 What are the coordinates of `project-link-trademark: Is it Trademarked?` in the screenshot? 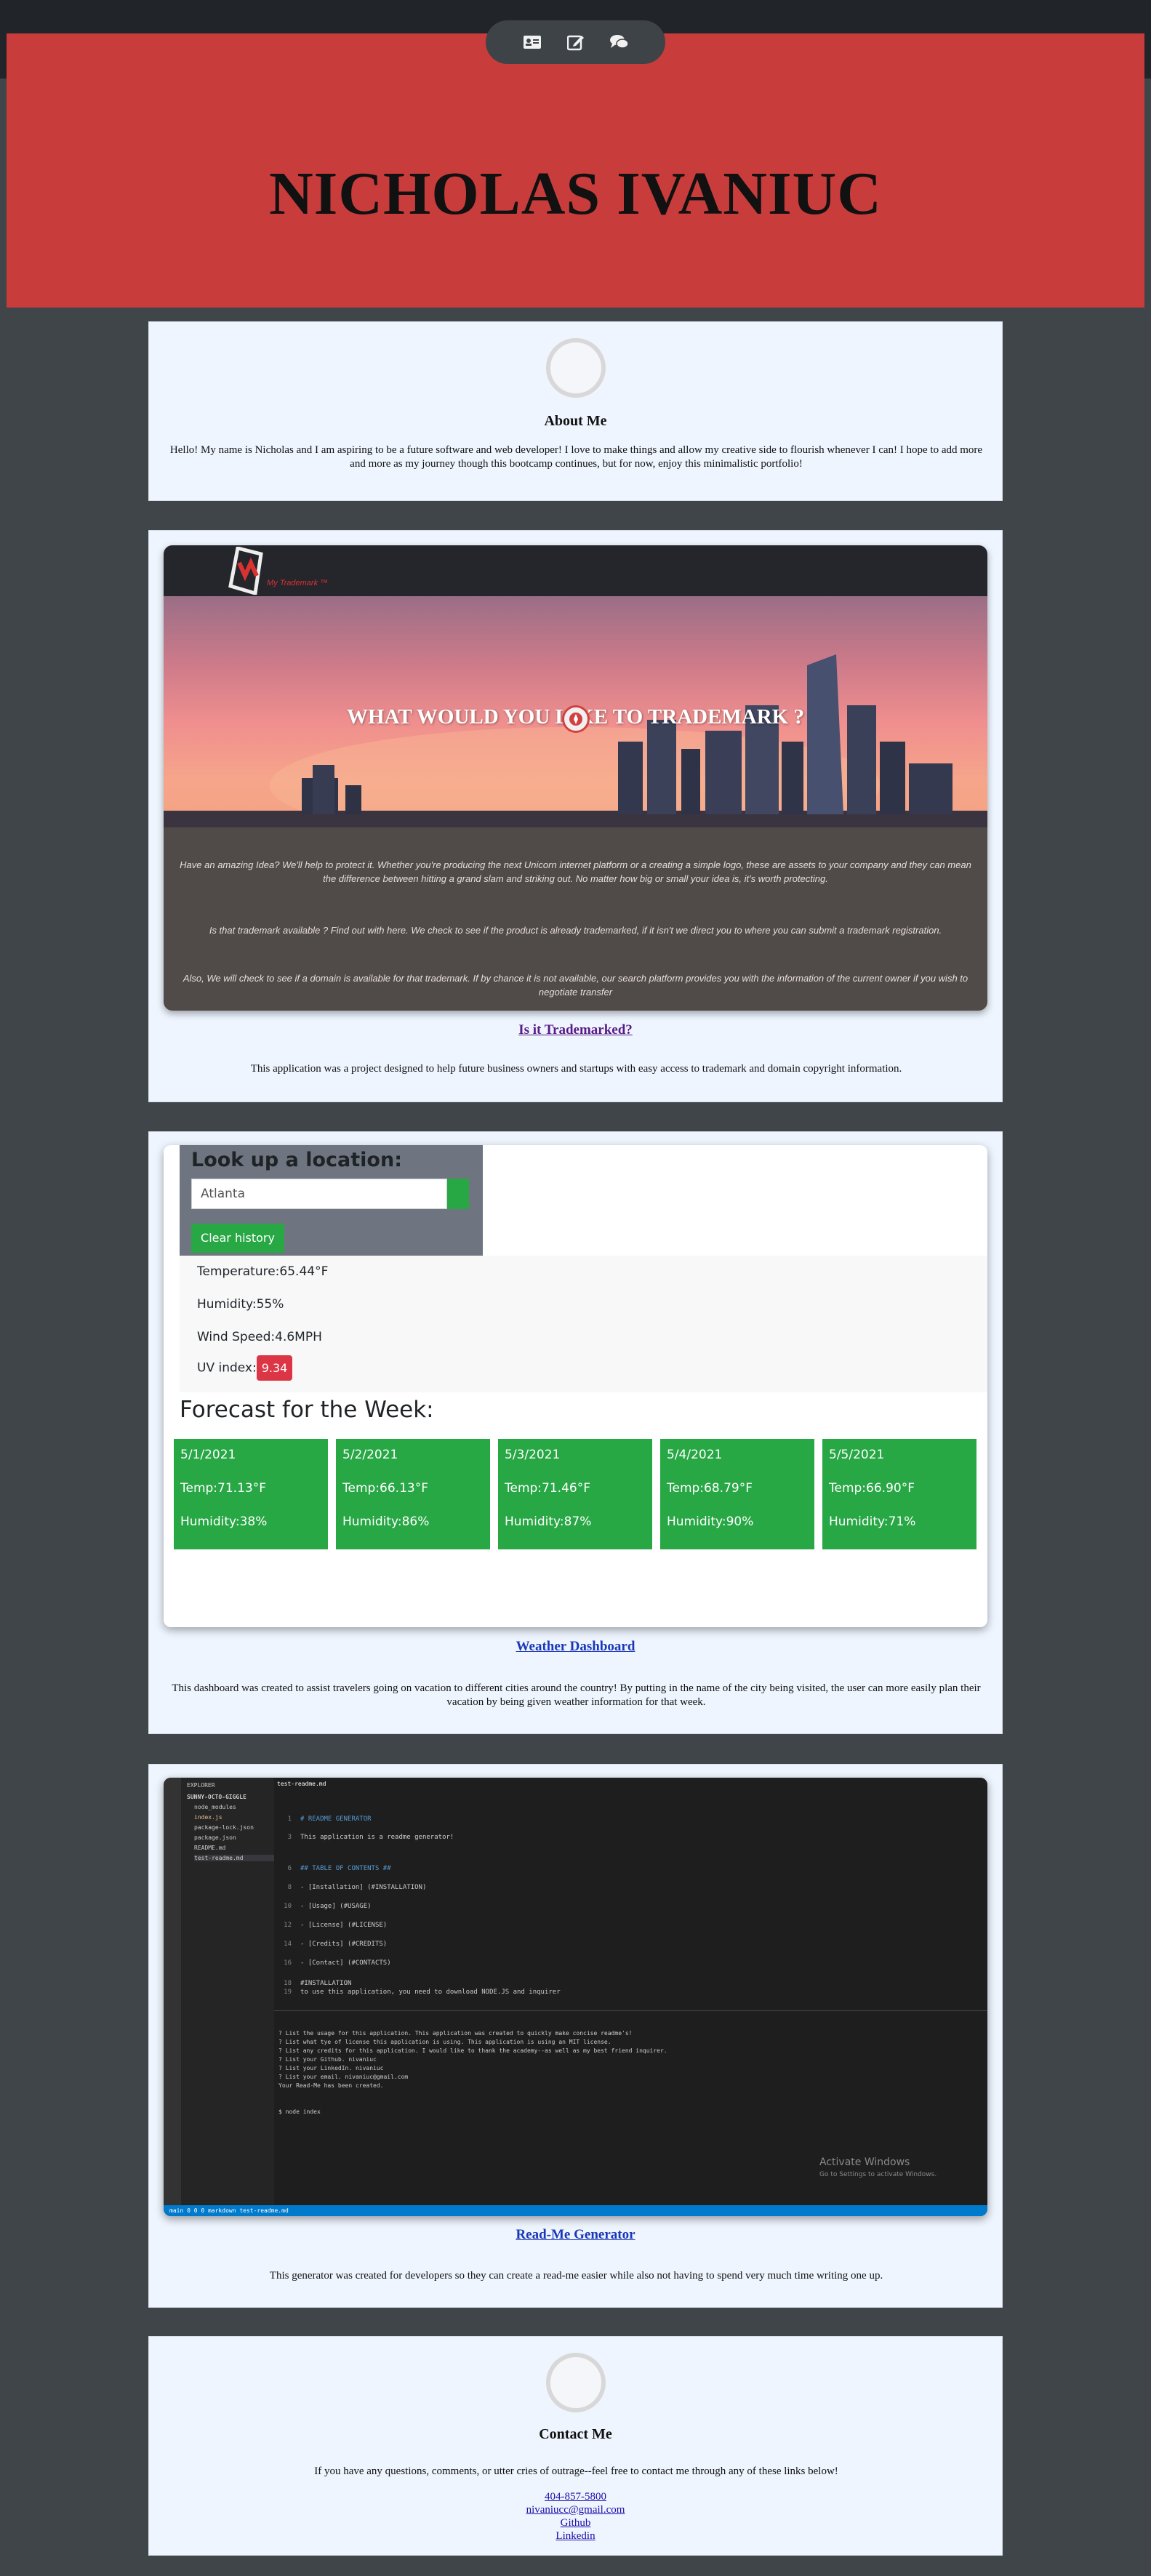 It's located at (575, 1030).